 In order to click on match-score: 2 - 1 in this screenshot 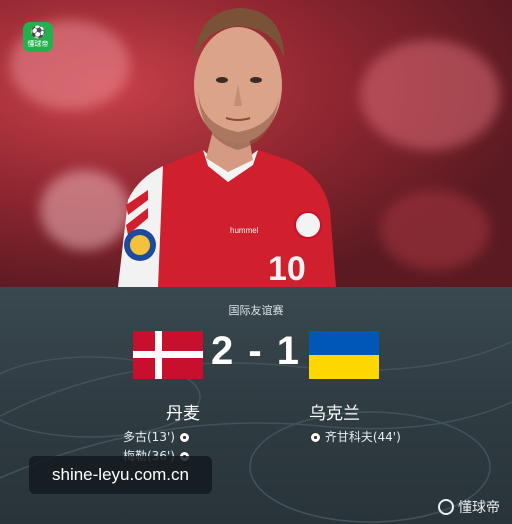, I will do `click(256, 351)`.